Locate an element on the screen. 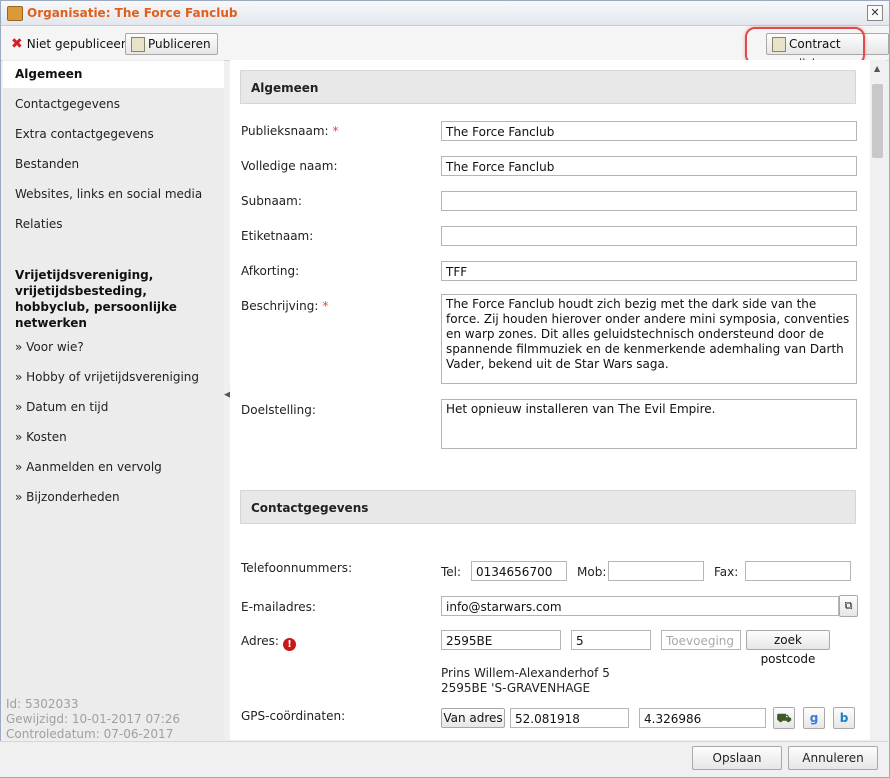  mob-label: Mob: is located at coordinates (592, 572).